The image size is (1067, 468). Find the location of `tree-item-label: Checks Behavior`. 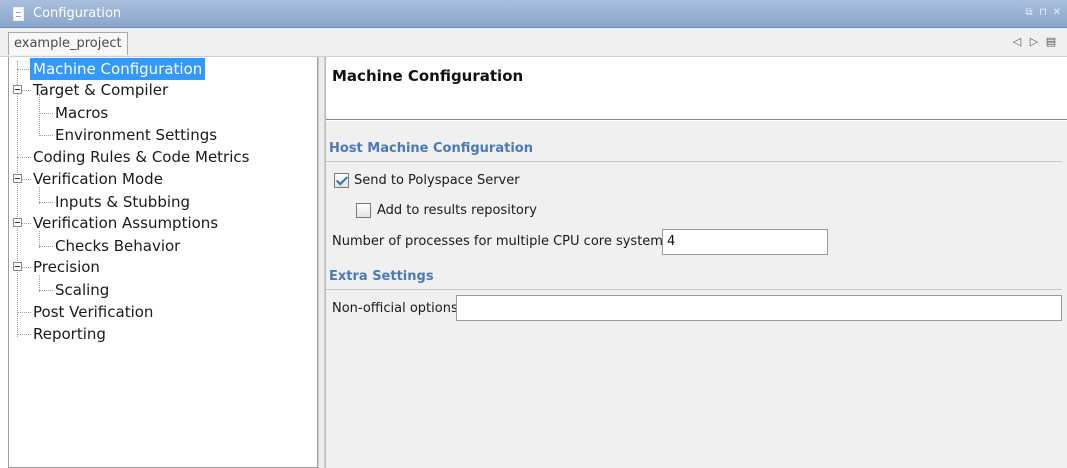

tree-item-label: Checks Behavior is located at coordinates (118, 246).